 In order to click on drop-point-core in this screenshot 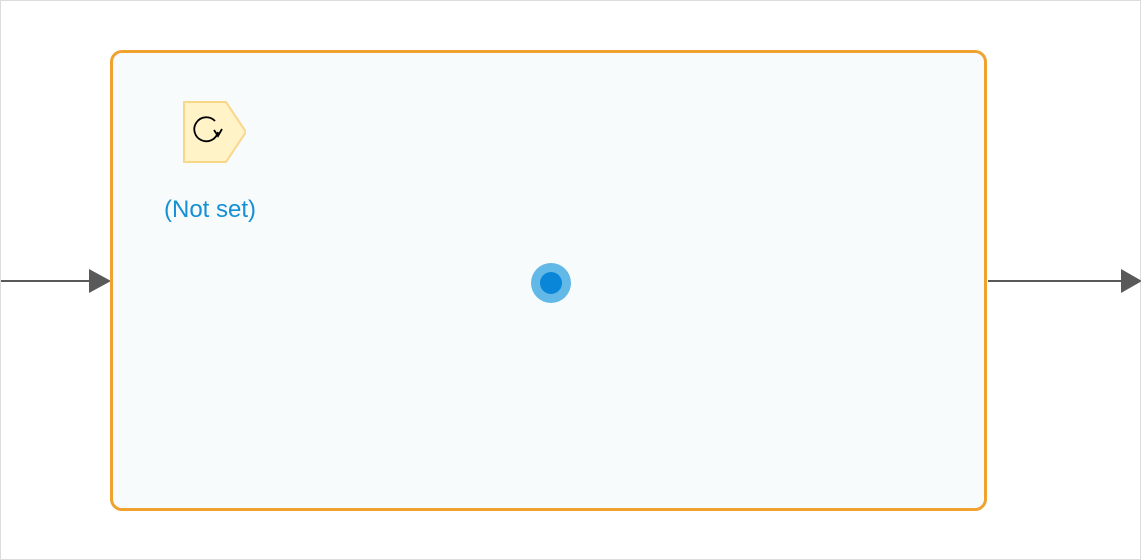, I will do `click(551, 283)`.